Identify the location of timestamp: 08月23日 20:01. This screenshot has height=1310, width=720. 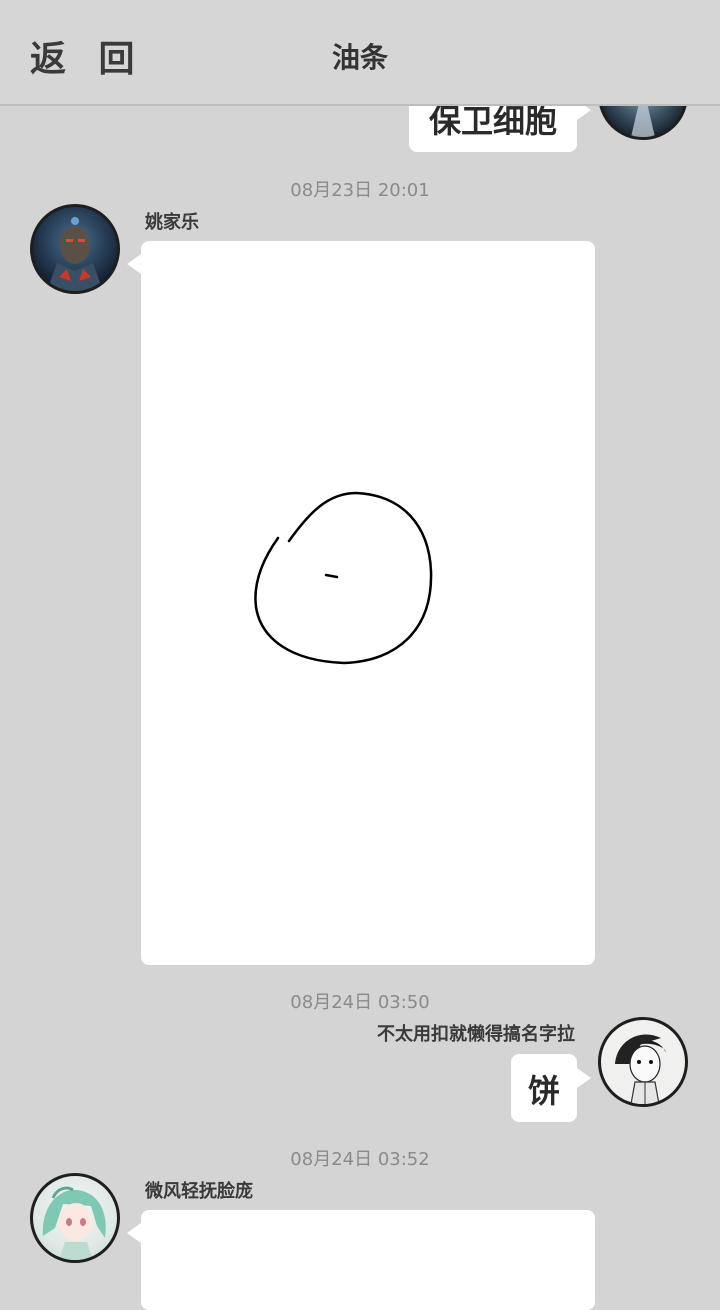
(360, 190).